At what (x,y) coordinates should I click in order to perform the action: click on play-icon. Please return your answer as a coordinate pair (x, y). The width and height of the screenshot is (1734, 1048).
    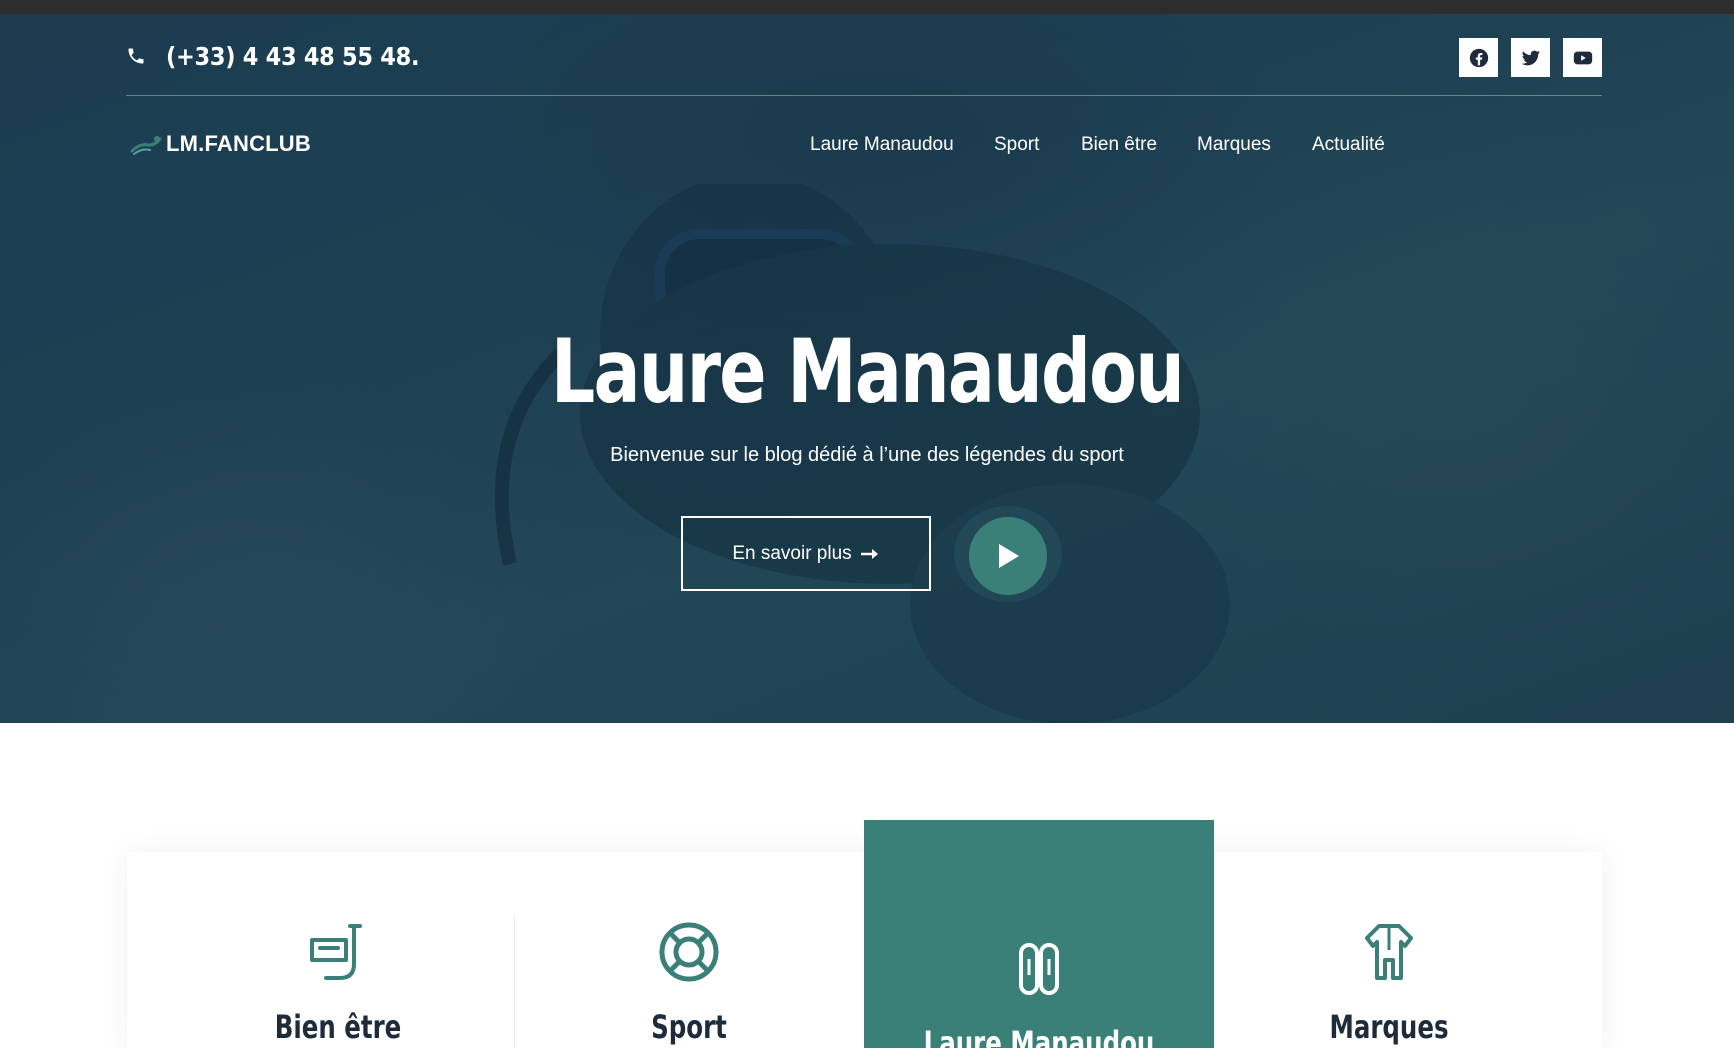
    Looking at the image, I should click on (1009, 556).